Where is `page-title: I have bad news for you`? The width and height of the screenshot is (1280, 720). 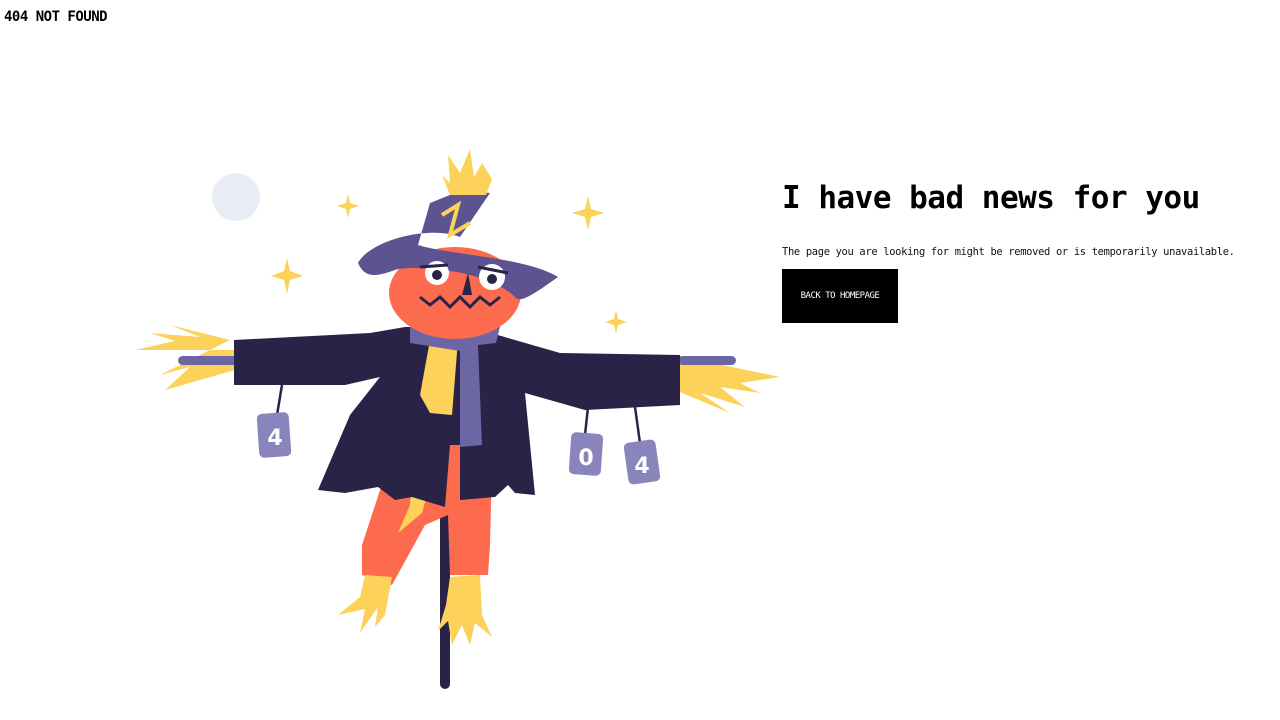
page-title: I have bad news for you is located at coordinates (991, 198).